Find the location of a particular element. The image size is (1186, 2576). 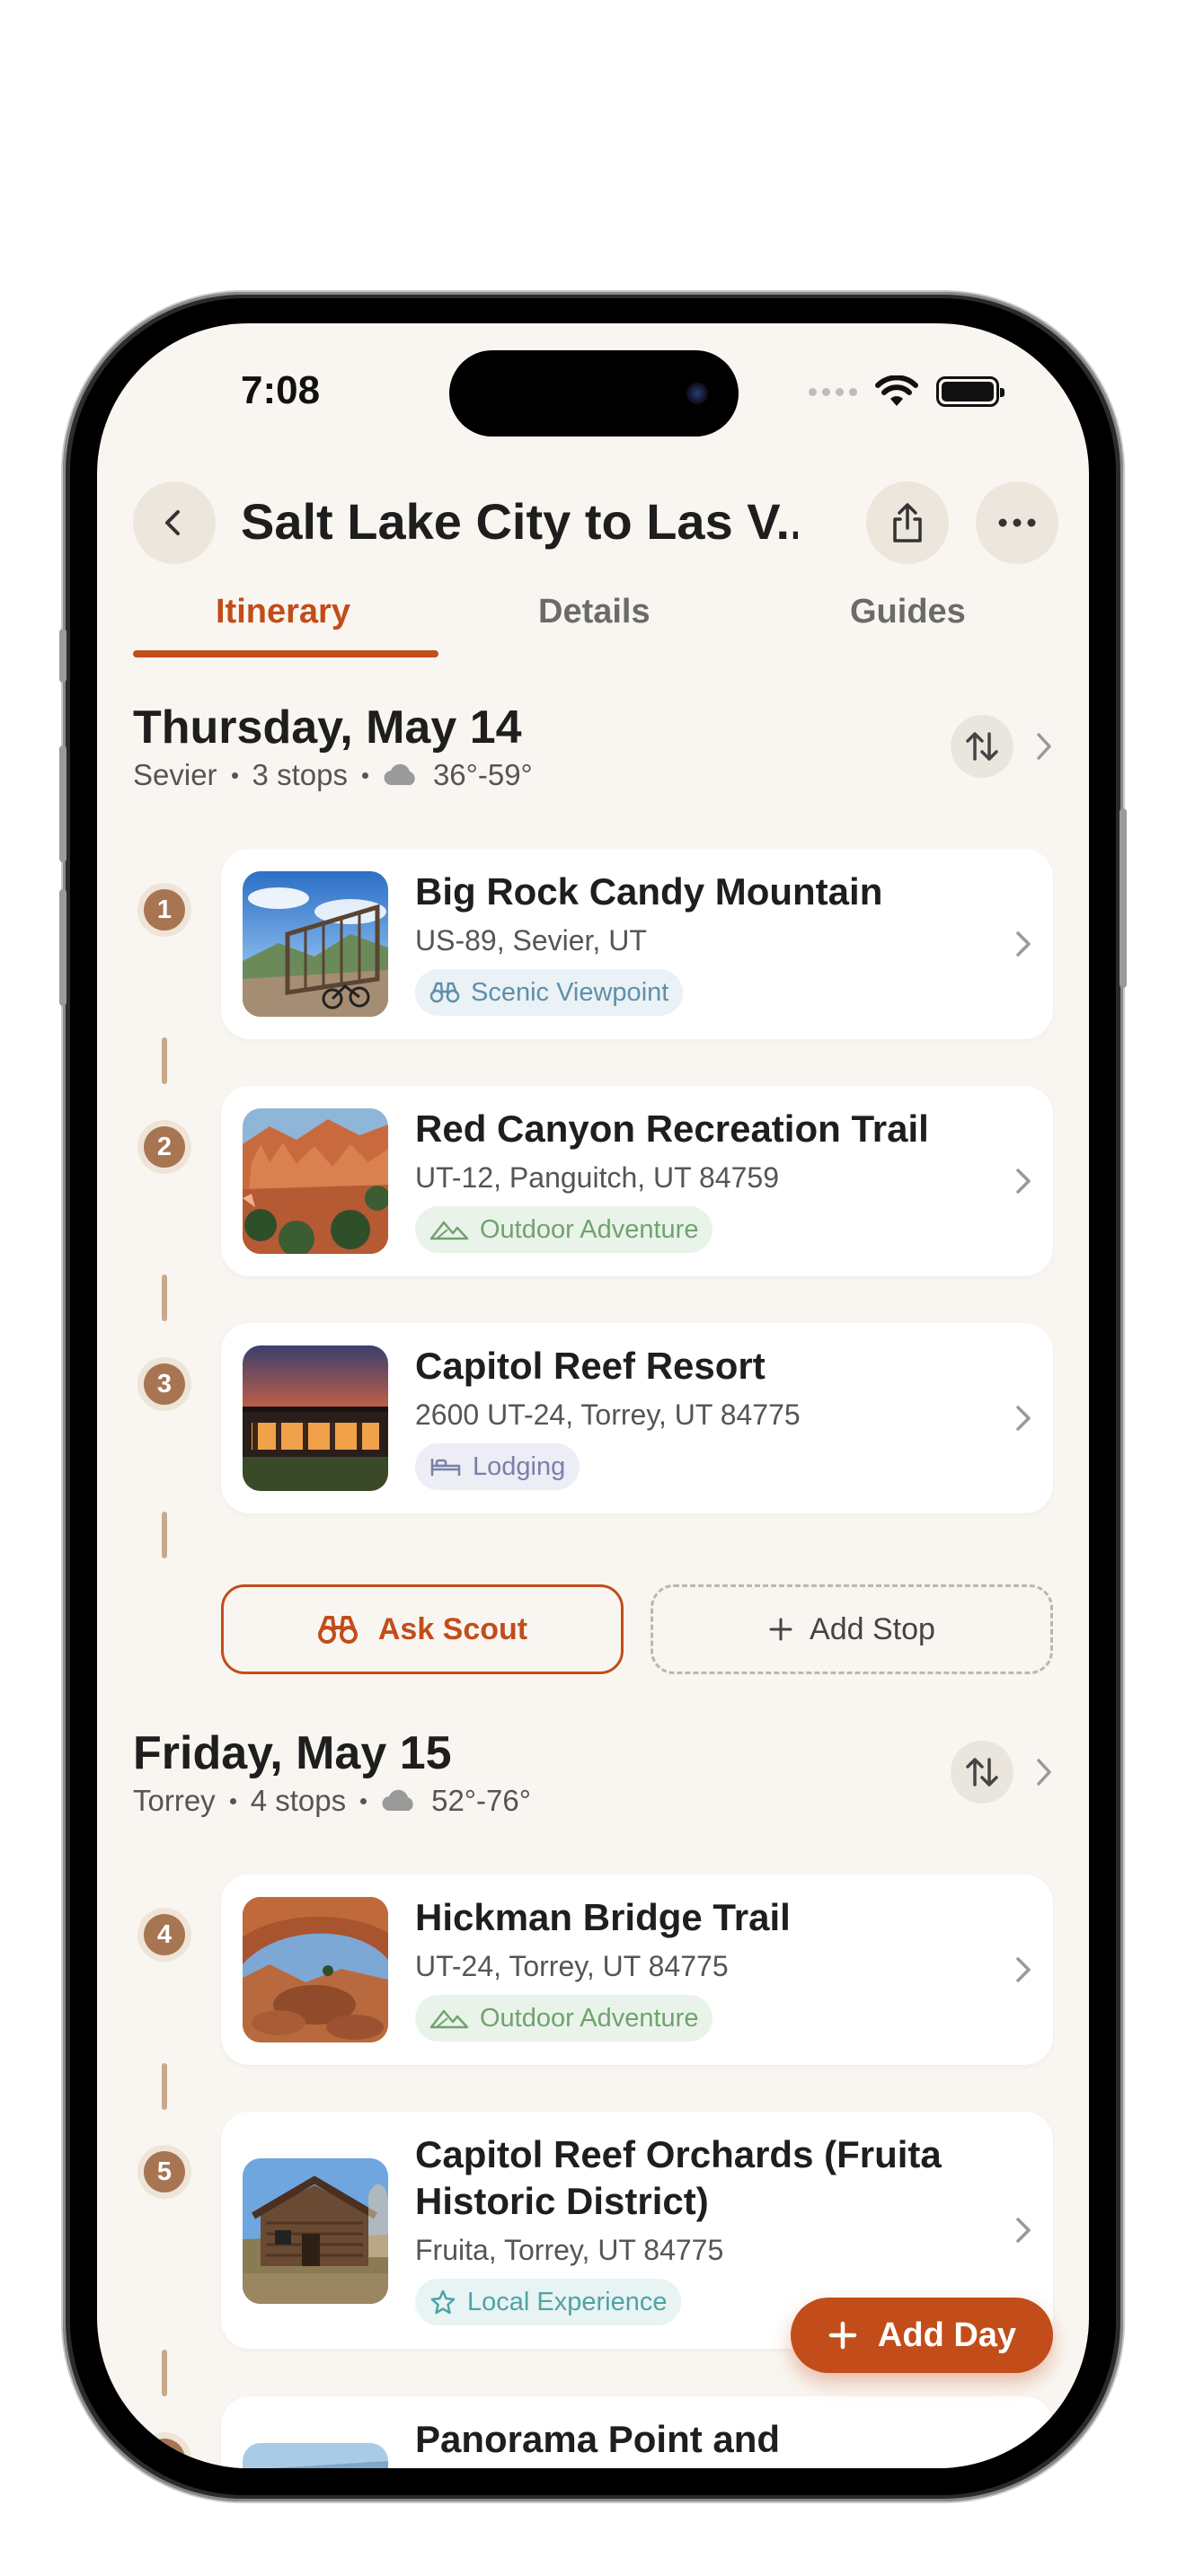

day-title: Friday, May 15 is located at coordinates (292, 1753).